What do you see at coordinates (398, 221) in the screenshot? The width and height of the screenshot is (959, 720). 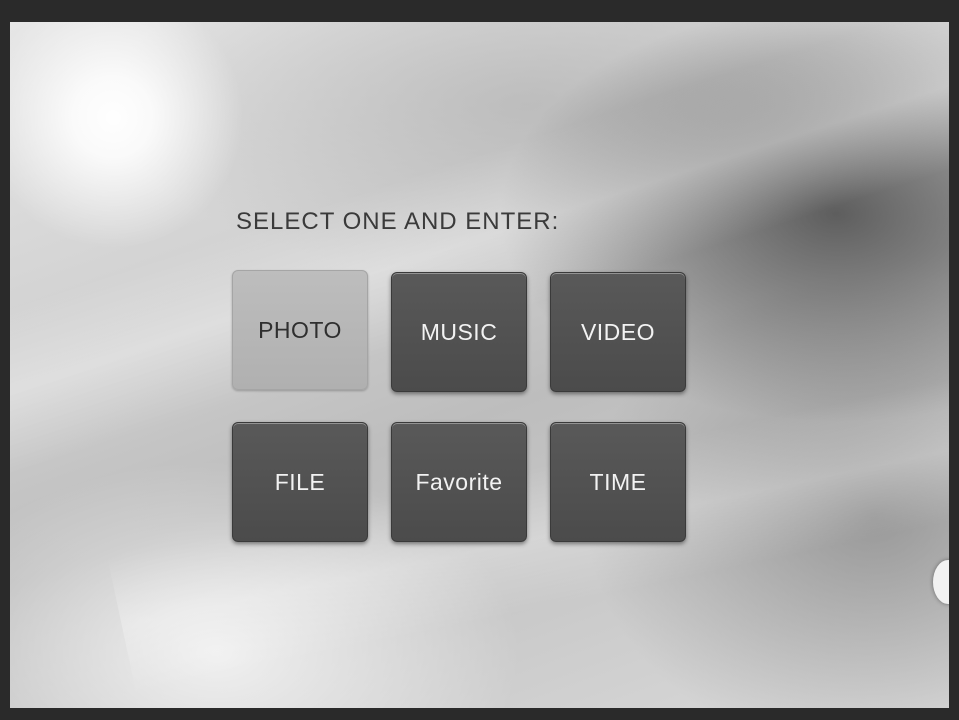 I see `menu-prompt: SELECT ONE AND ENTER:` at bounding box center [398, 221].